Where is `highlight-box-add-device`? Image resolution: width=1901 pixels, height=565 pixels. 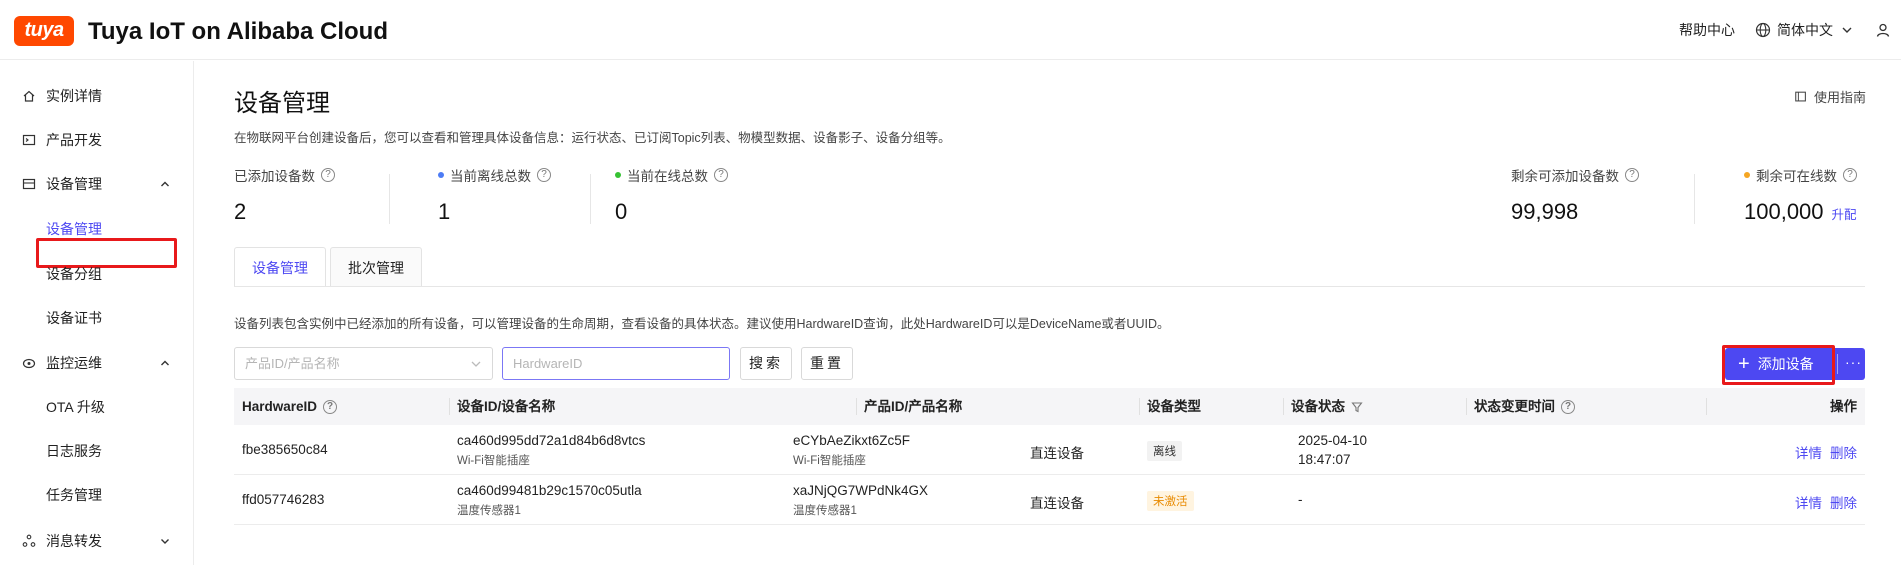 highlight-box-add-device is located at coordinates (1778, 365).